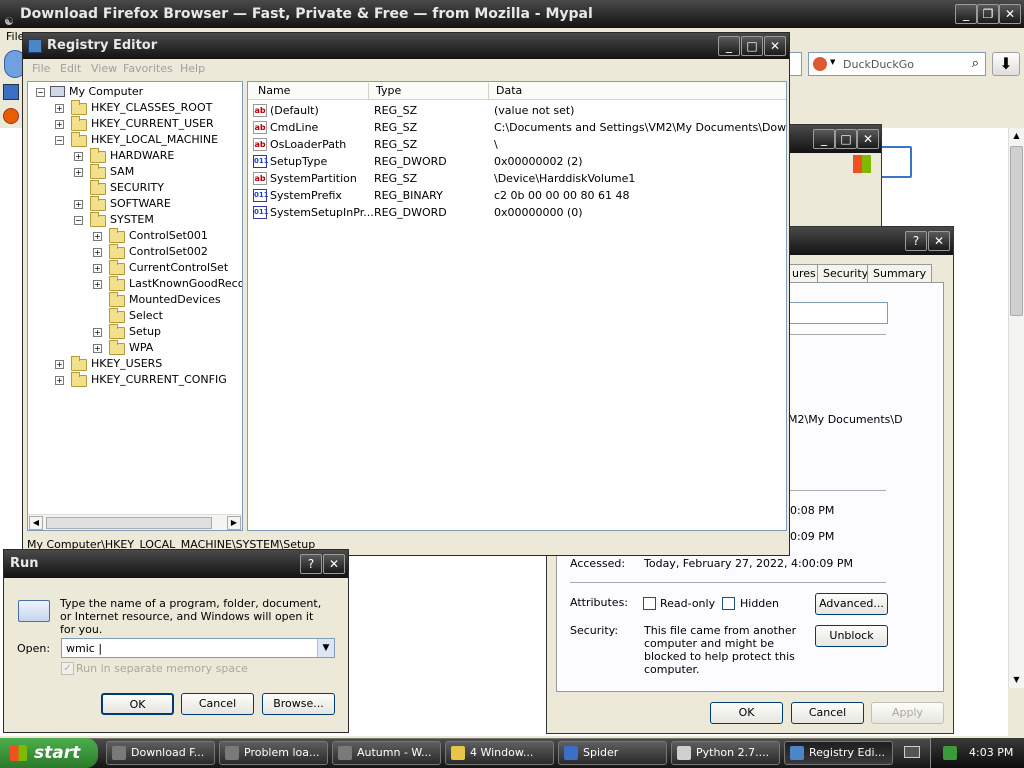 This screenshot has width=1024, height=768. Describe the element at coordinates (517, 161) in the screenshot. I see `value-row: 011 SetupType REG_DWORD 0x00000002 (2)` at that location.